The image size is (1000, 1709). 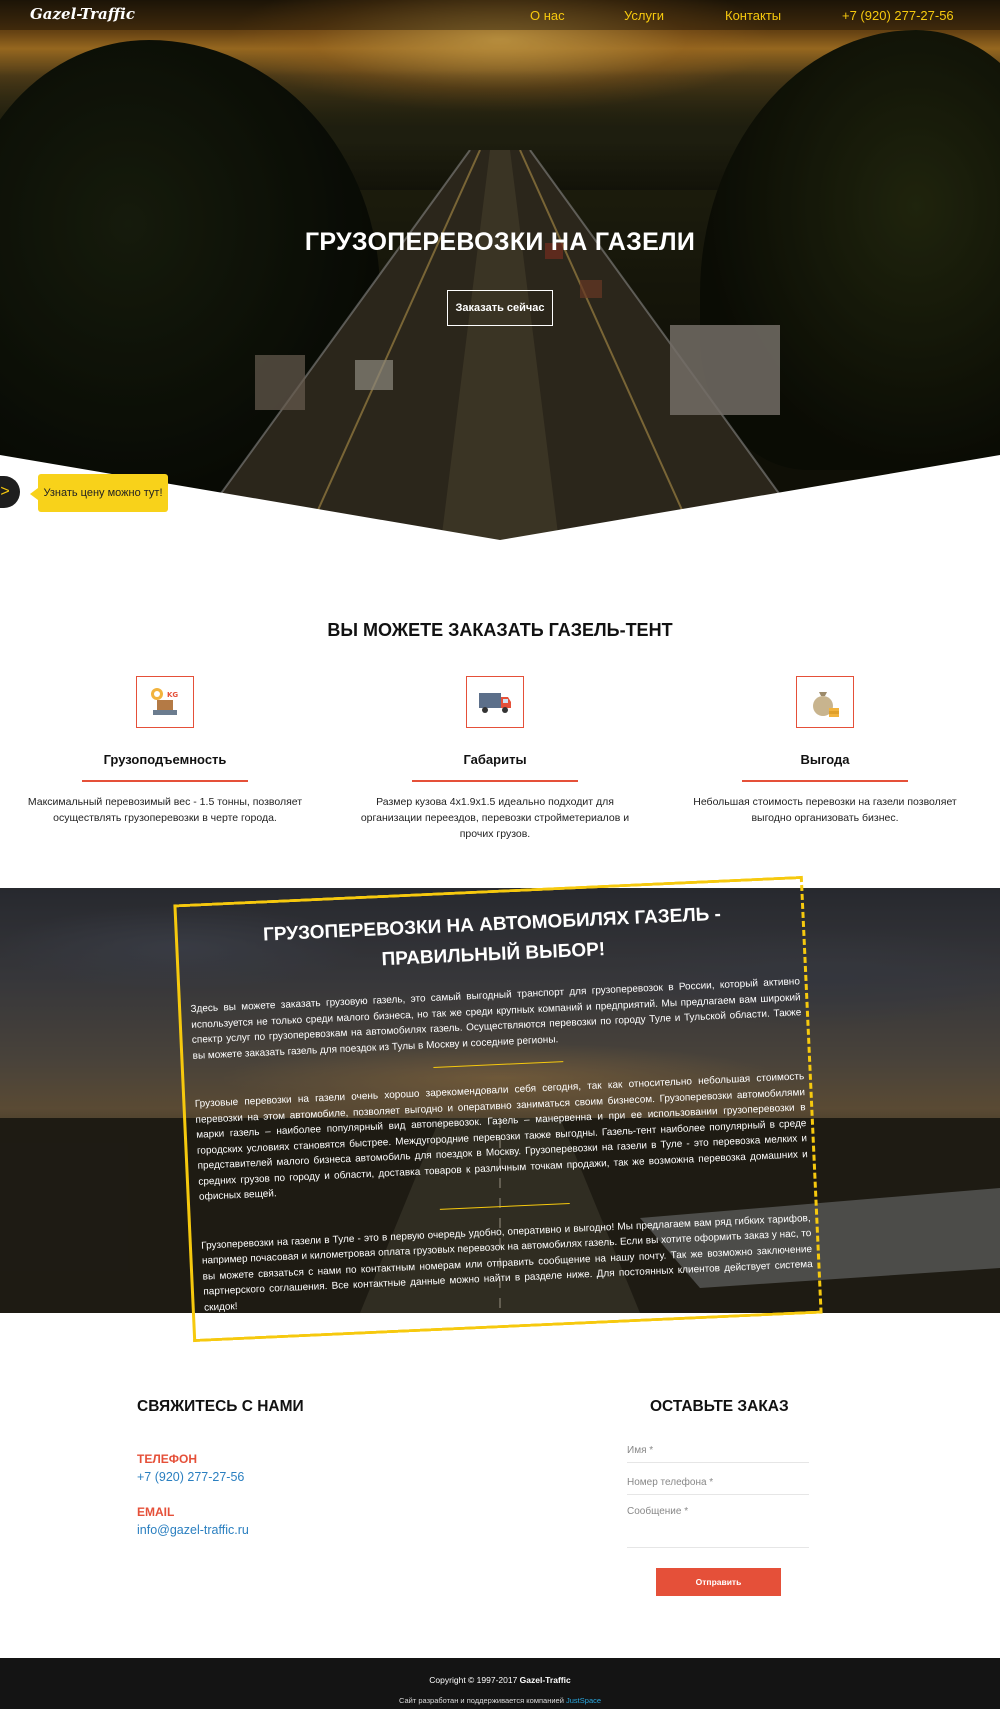 I want to click on nav-item-about: О нас, so click(x=547, y=15).